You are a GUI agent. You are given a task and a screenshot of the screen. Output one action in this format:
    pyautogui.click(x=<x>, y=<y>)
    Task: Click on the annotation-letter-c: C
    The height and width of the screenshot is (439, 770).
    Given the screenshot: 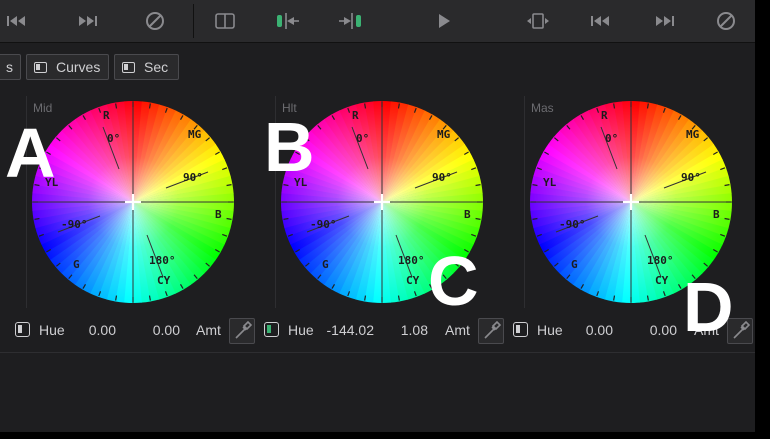 What is the action you would take?
    pyautogui.click(x=453, y=281)
    